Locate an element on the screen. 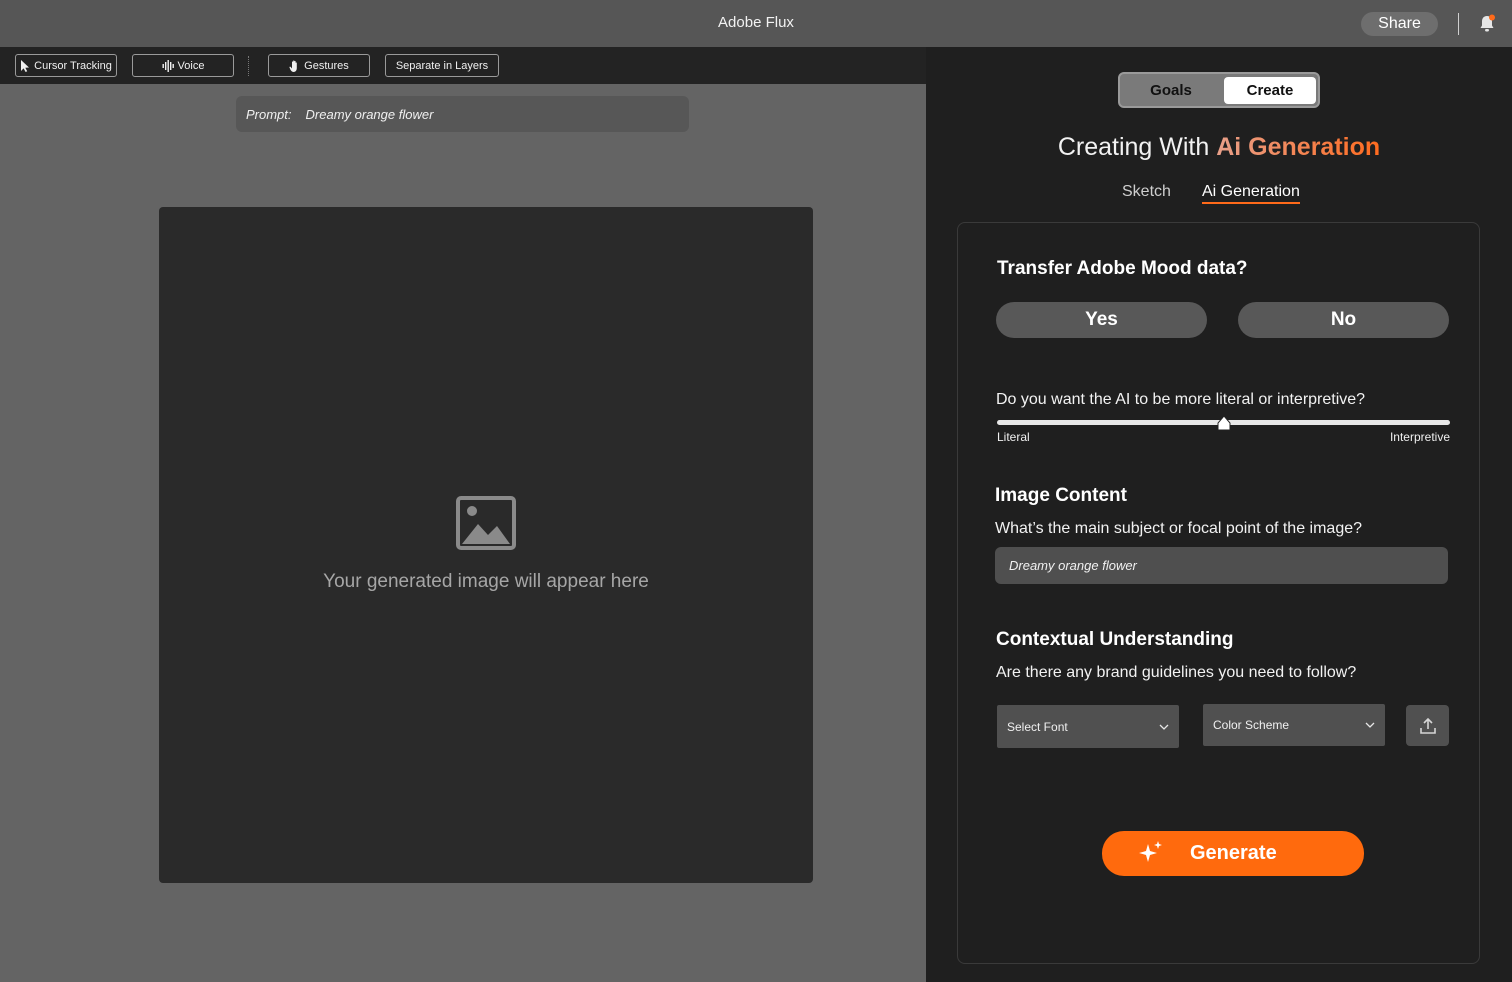 The height and width of the screenshot is (982, 1512). upload-button is located at coordinates (1427, 725).